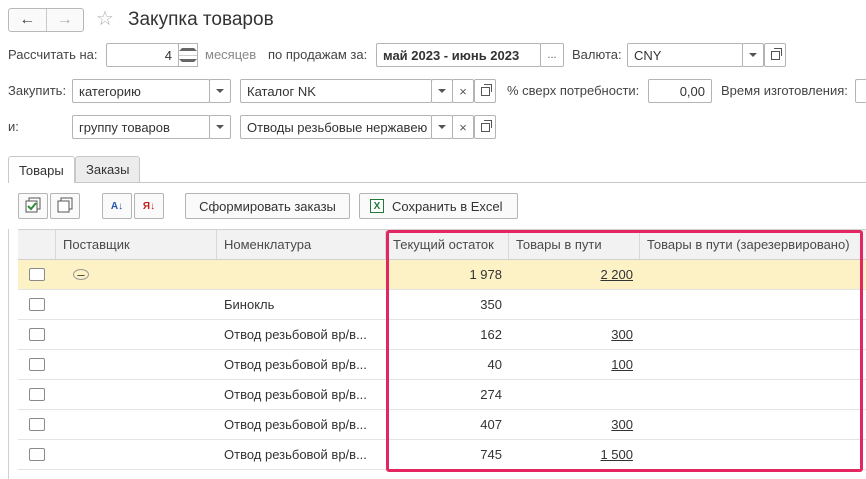  Describe the element at coordinates (41, 169) in the screenshot. I see `tab-goods: Товары` at that location.